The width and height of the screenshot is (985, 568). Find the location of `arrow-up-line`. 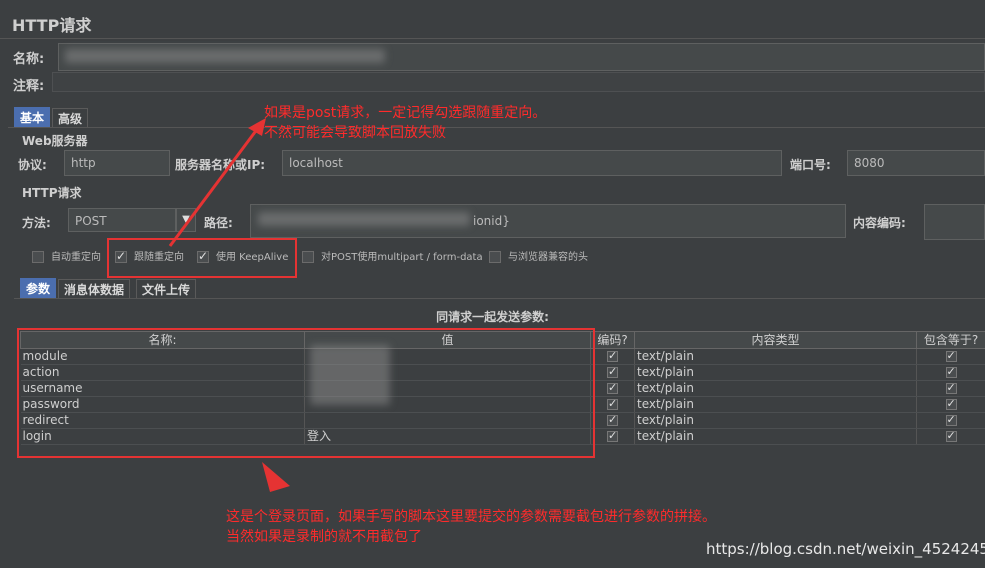

arrow-up-line is located at coordinates (214, 187).